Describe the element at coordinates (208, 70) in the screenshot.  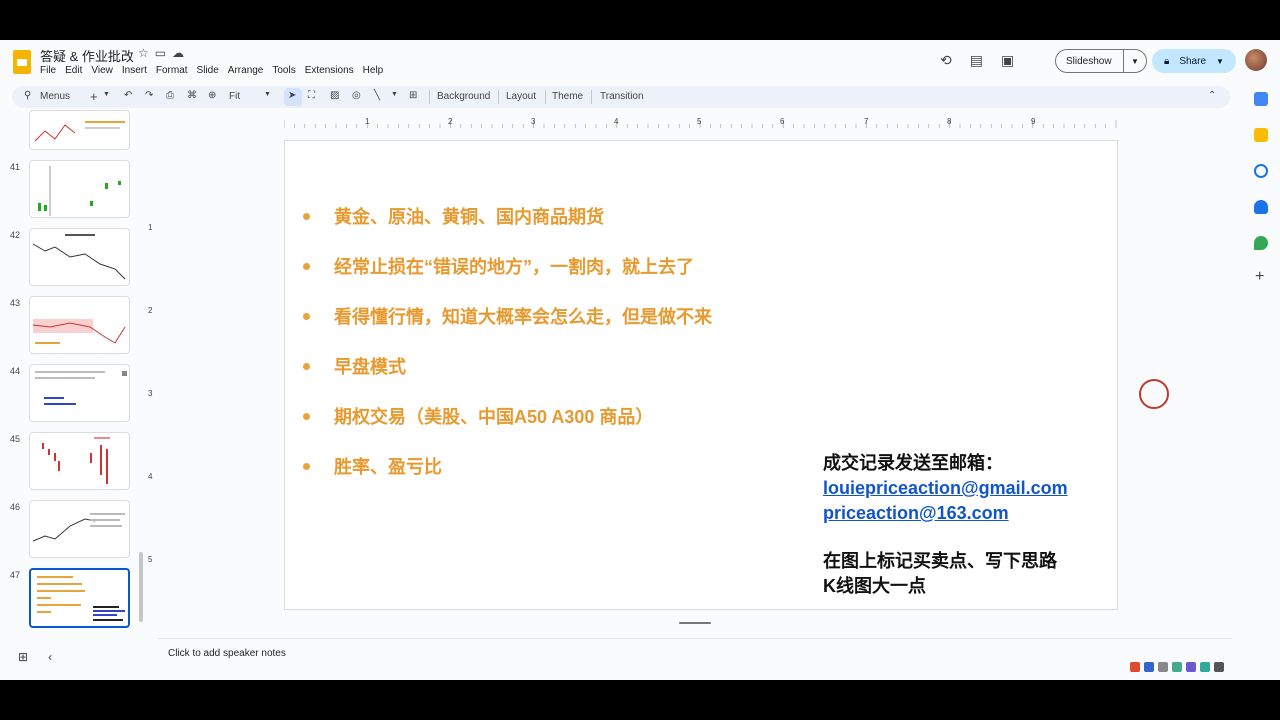
I see `menu-slide: Slide` at that location.